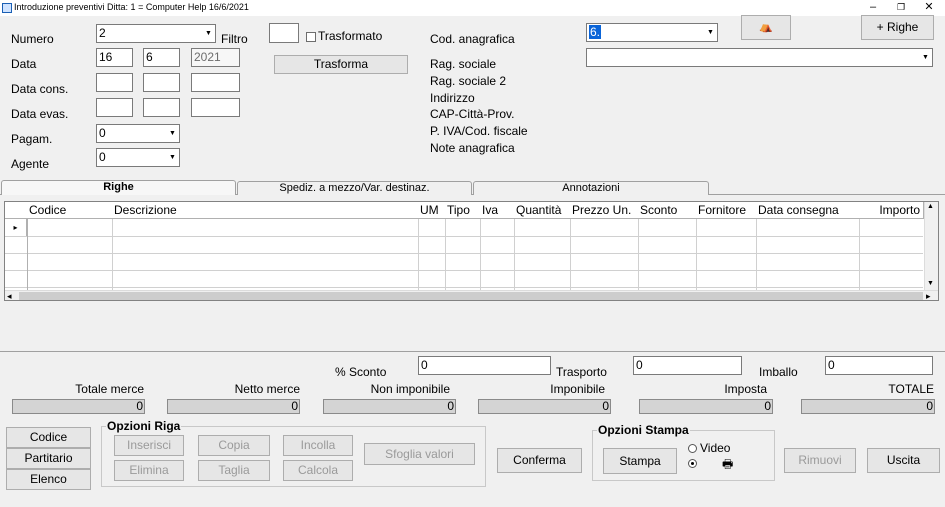 This screenshot has height=507, width=945. What do you see at coordinates (215, 82) in the screenshot?
I see `data-cons-year-field` at bounding box center [215, 82].